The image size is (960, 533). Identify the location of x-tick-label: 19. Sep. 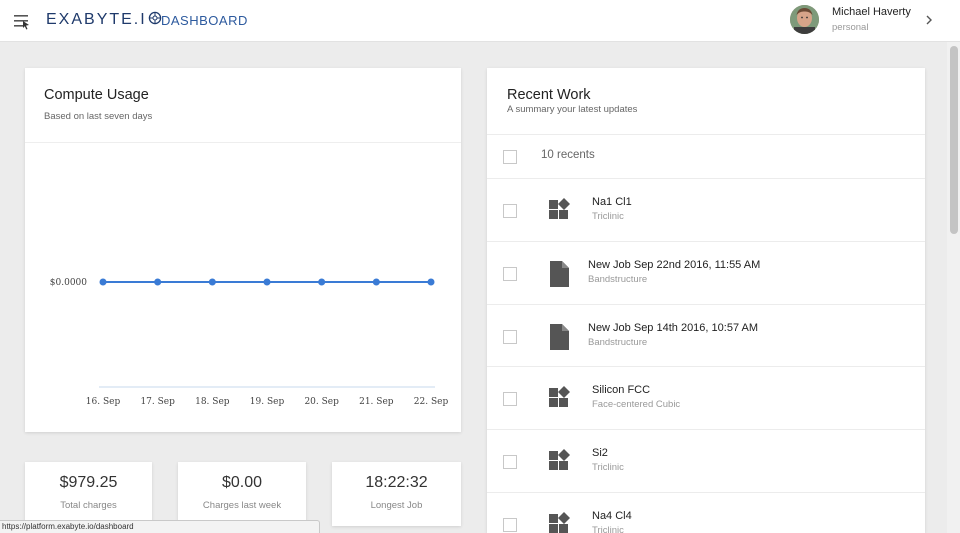
(267, 402).